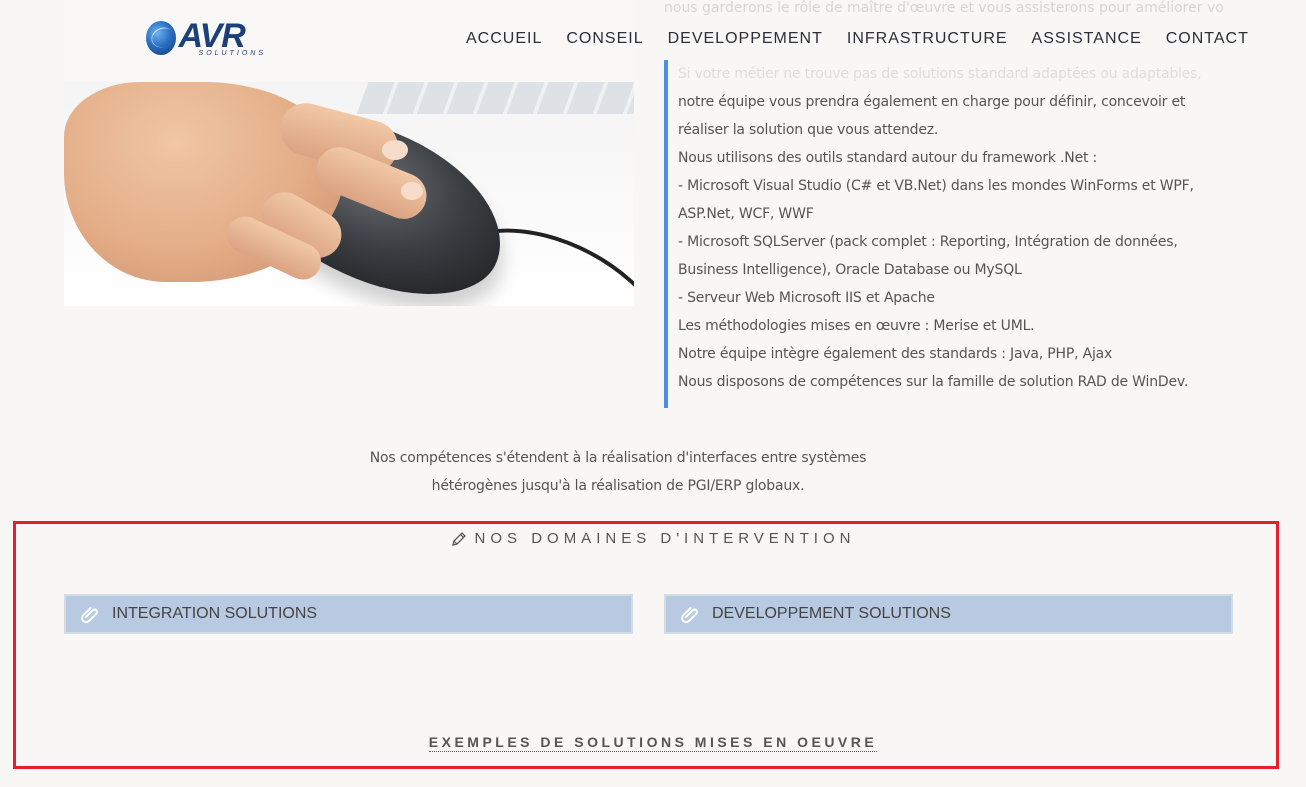  I want to click on description-line: réaliser la solution que vous attendez., so click(808, 130).